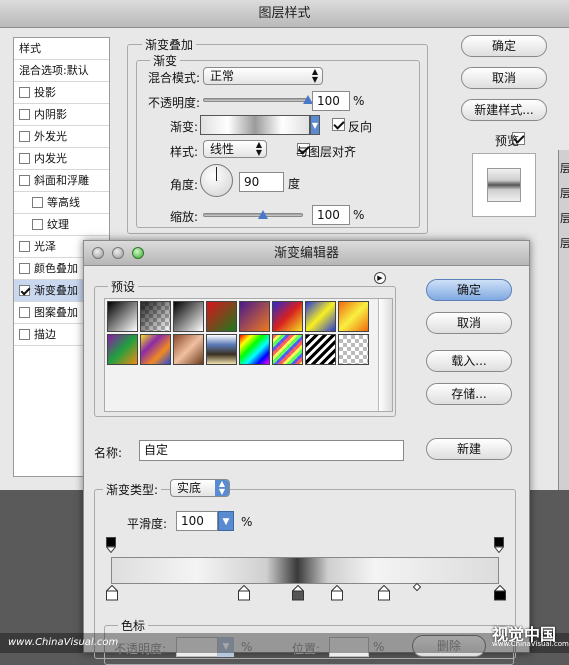  Describe the element at coordinates (226, 521) in the screenshot. I see `smoothness-dropdown: ▼` at that location.